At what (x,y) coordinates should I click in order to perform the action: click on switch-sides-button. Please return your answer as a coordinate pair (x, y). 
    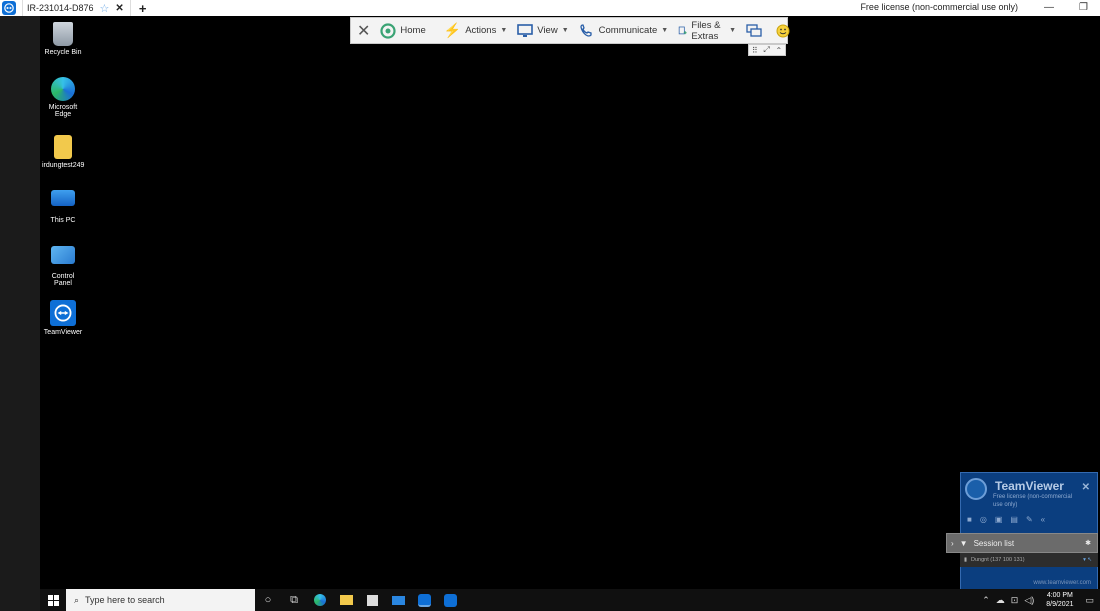
    Looking at the image, I should click on (754, 30).